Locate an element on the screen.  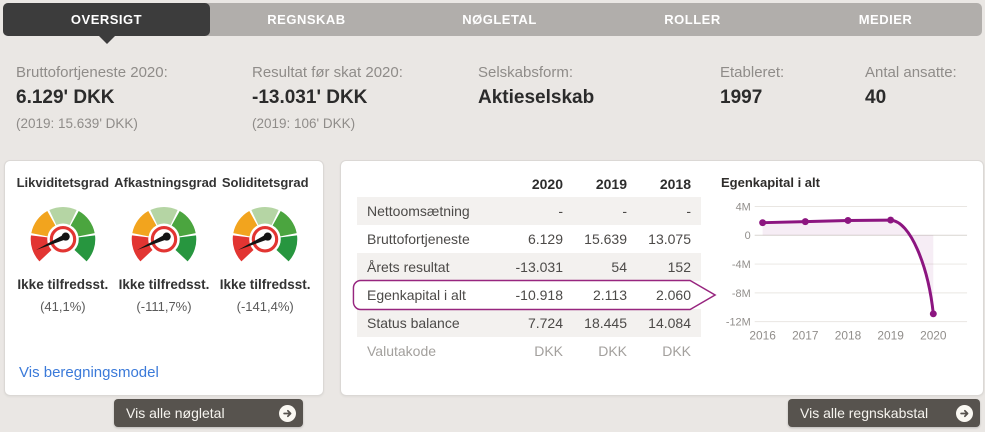
stat-label: Etableret: is located at coordinates (752, 72).